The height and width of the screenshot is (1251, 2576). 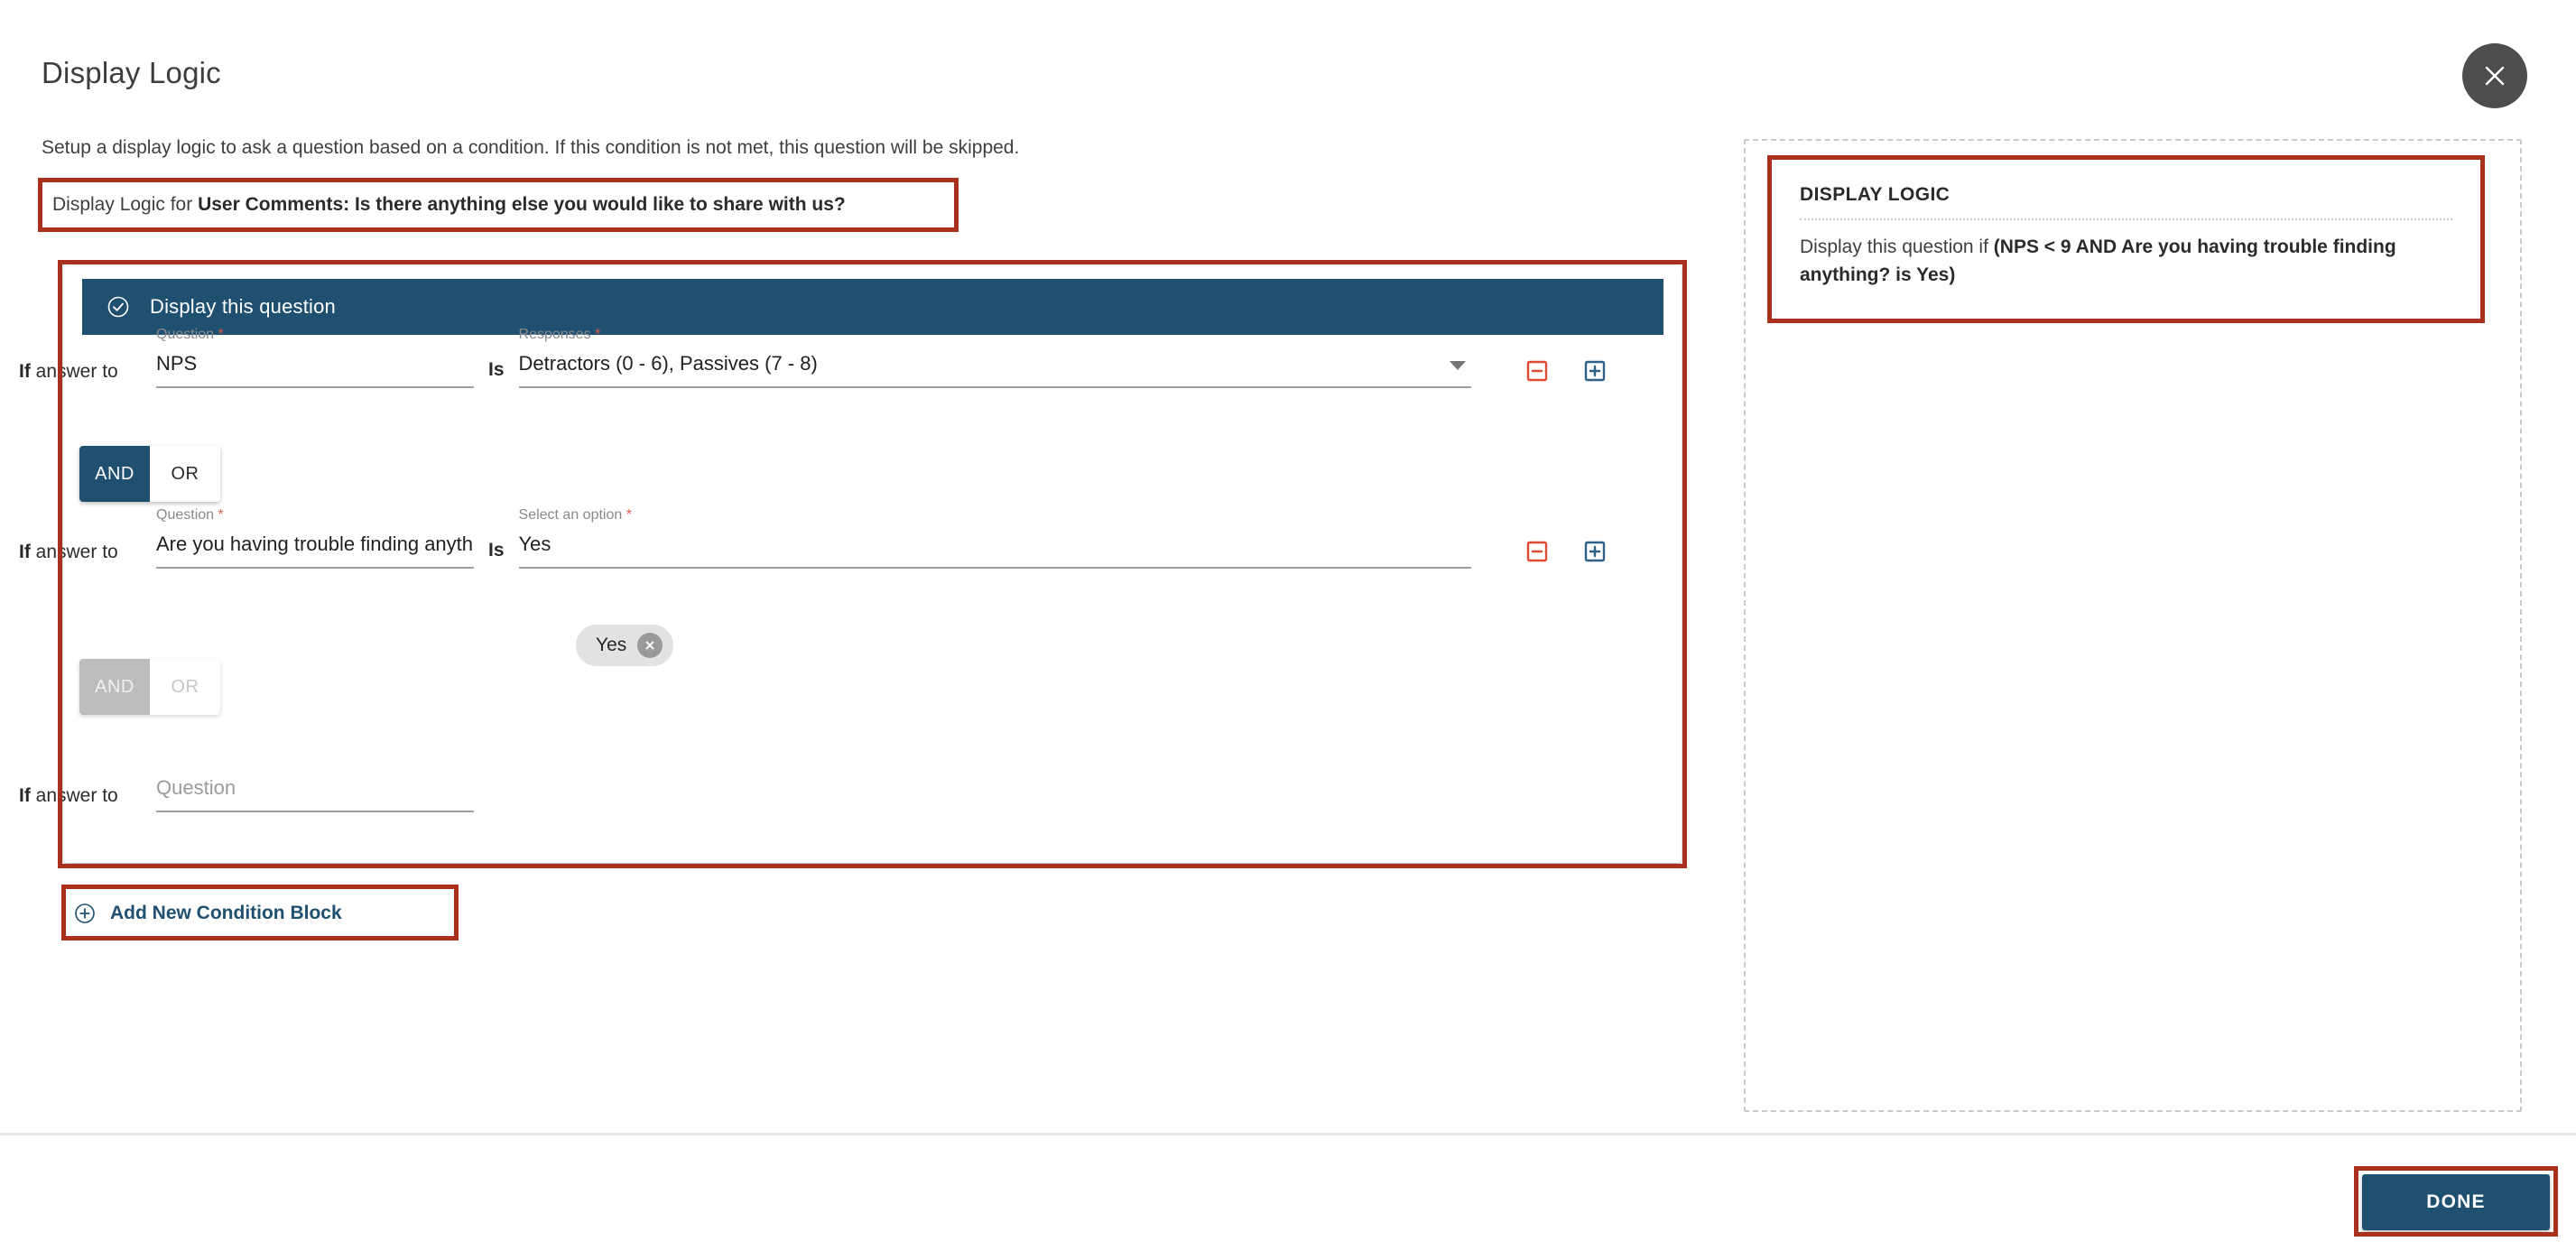 What do you see at coordinates (185, 474) in the screenshot?
I see `or-segment-1: OR` at bounding box center [185, 474].